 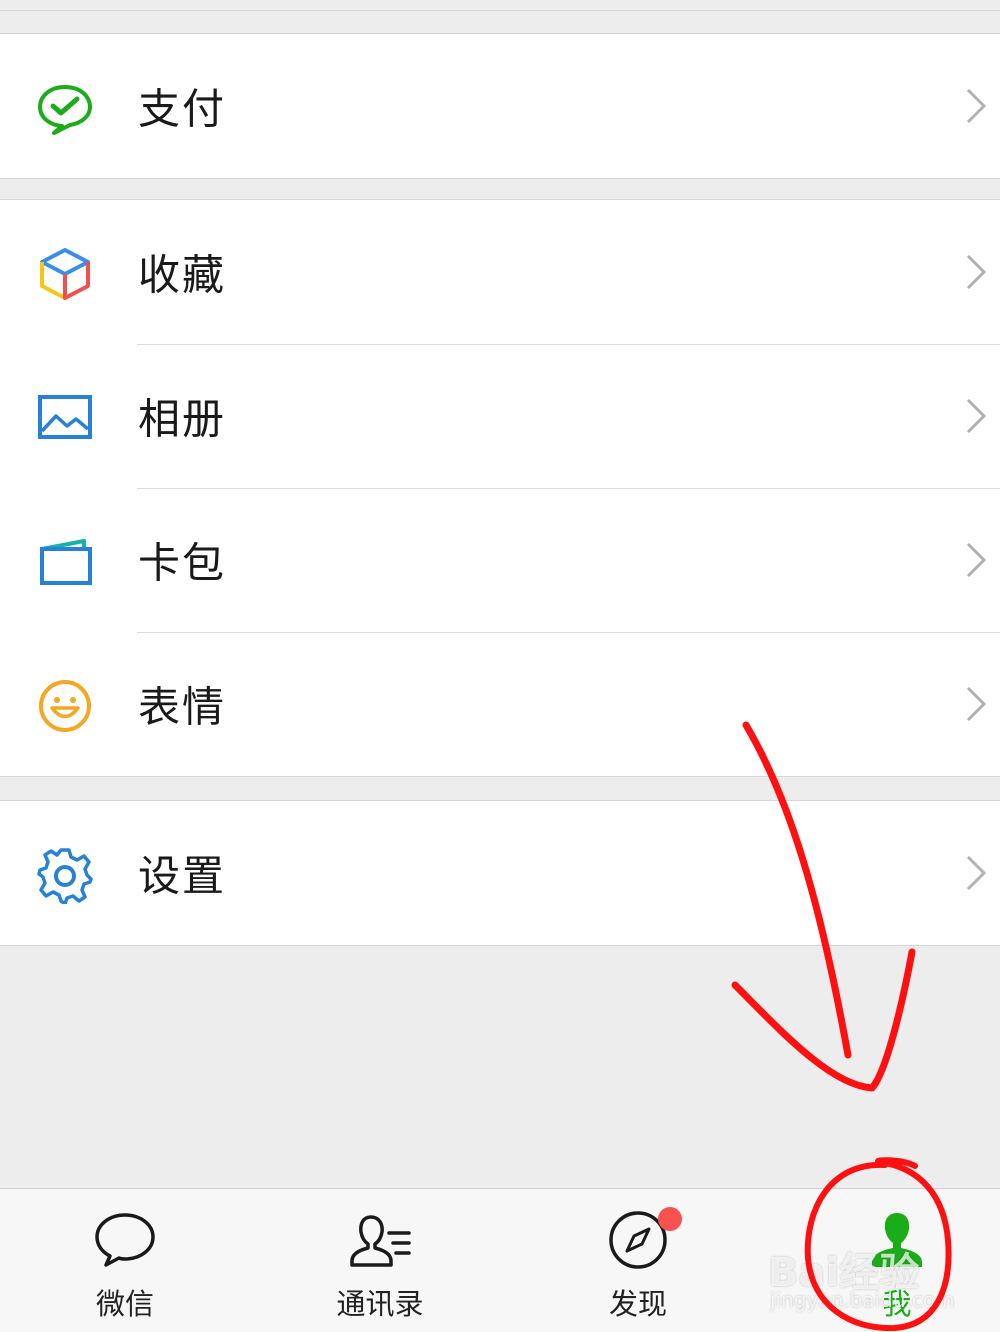 I want to click on chat-bubble-icon, so click(x=125, y=1240).